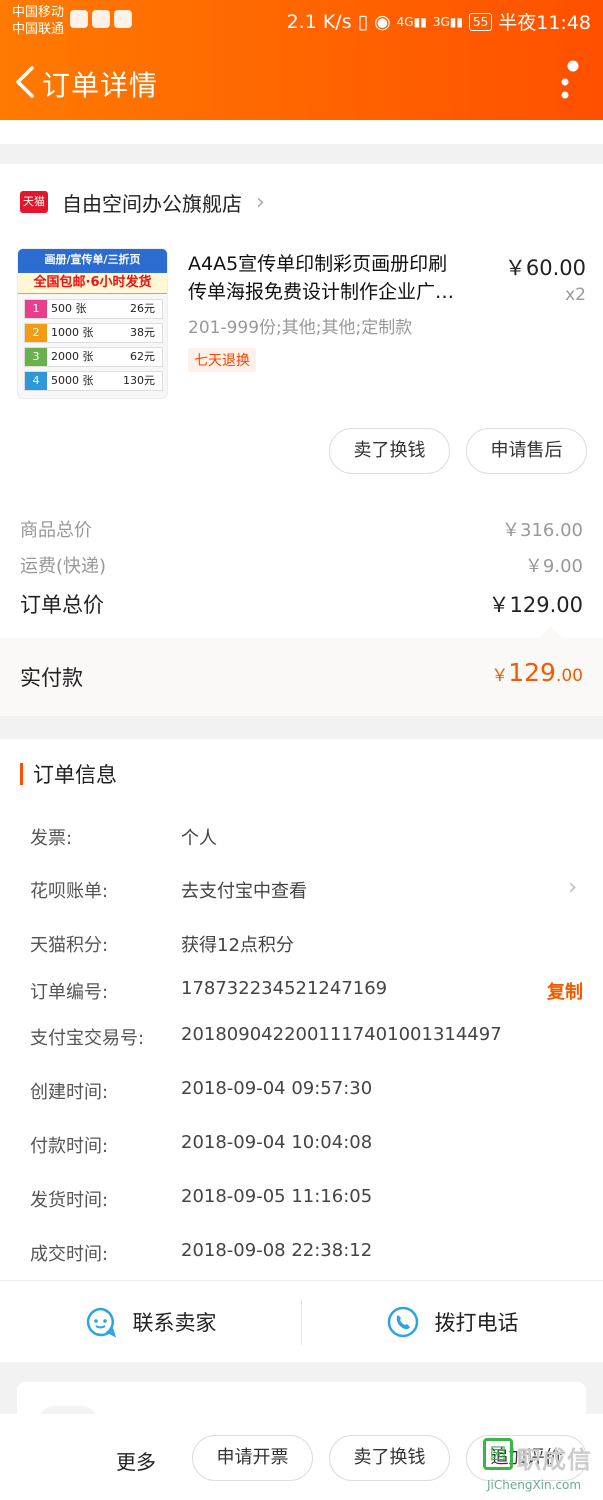 The width and height of the screenshot is (603, 1500). What do you see at coordinates (553, 566) in the screenshot?
I see `shipping-value: ￥9.00` at bounding box center [553, 566].